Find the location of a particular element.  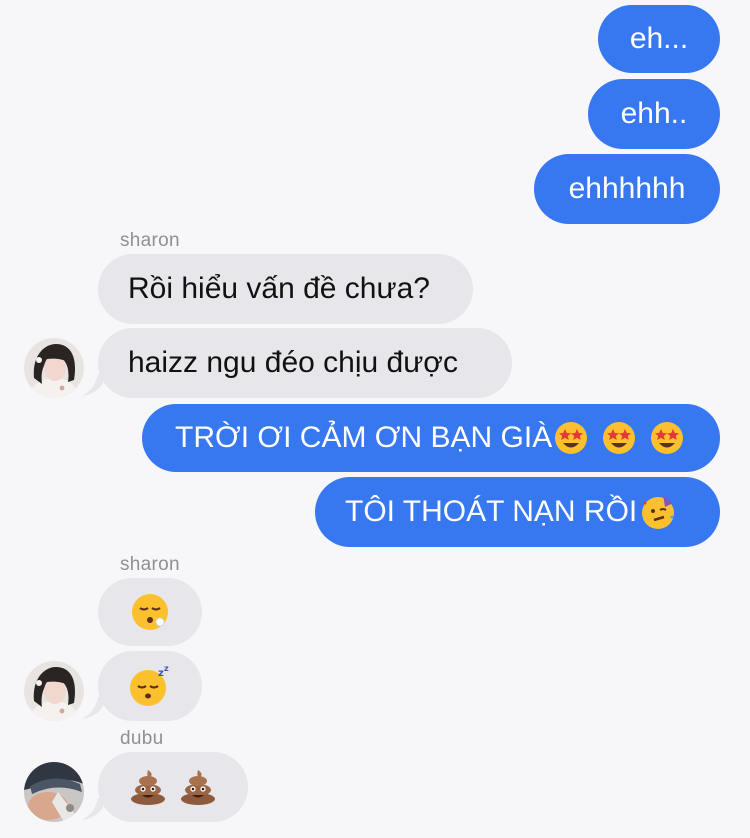

message-bubble-incoming: Rồi hiểu vấn đề chưa? is located at coordinates (285, 289).